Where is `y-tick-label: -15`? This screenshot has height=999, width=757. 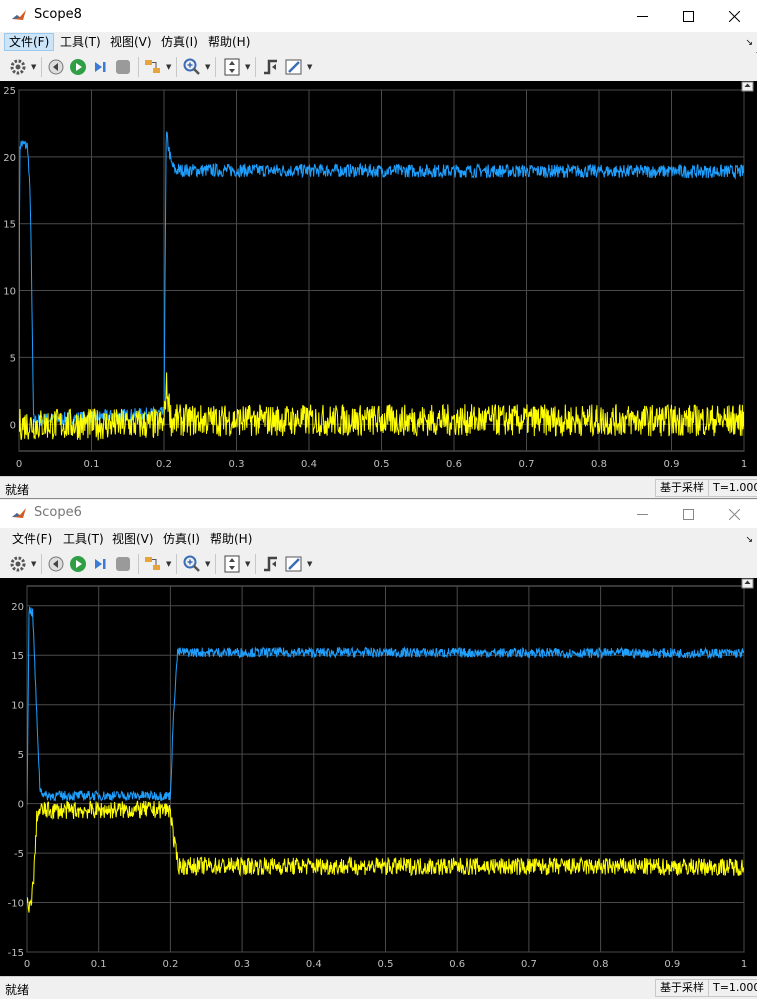
y-tick-label: -15 is located at coordinates (16, 953).